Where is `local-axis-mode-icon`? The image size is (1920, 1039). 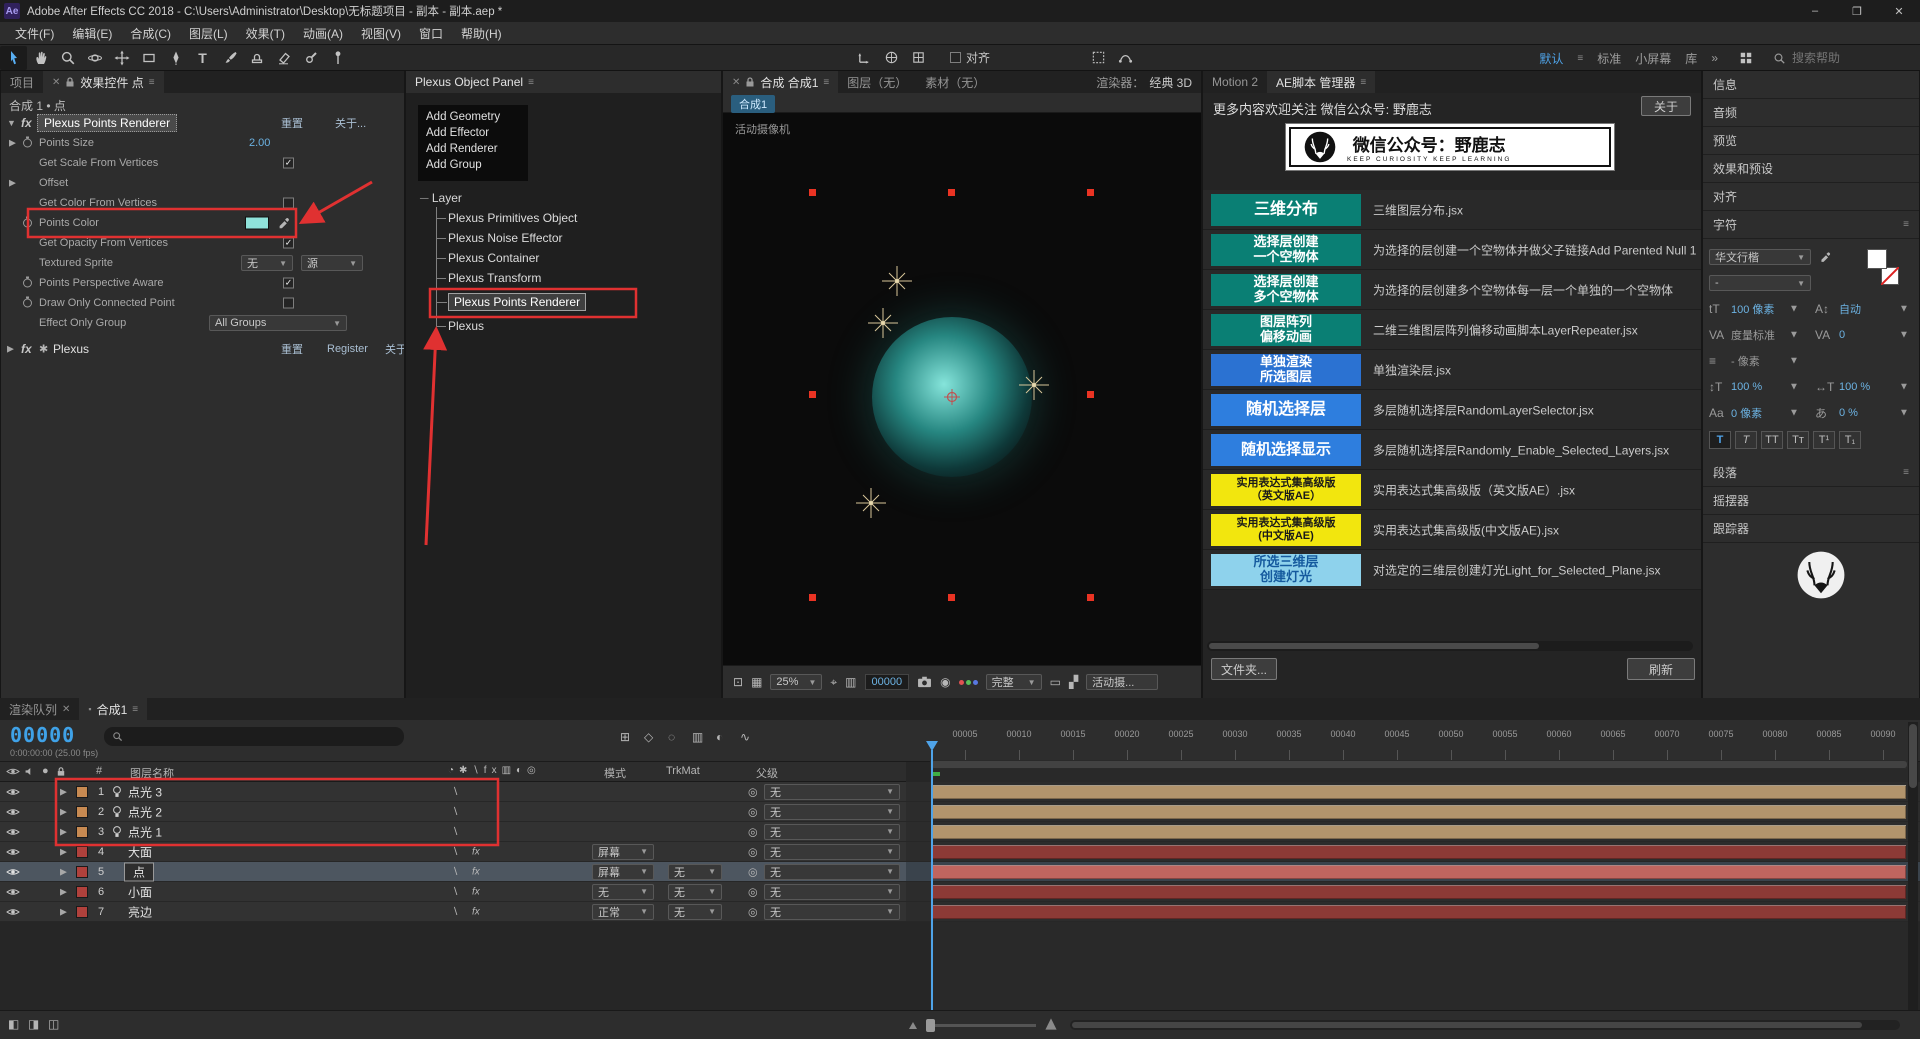 local-axis-mode-icon is located at coordinates (864, 58).